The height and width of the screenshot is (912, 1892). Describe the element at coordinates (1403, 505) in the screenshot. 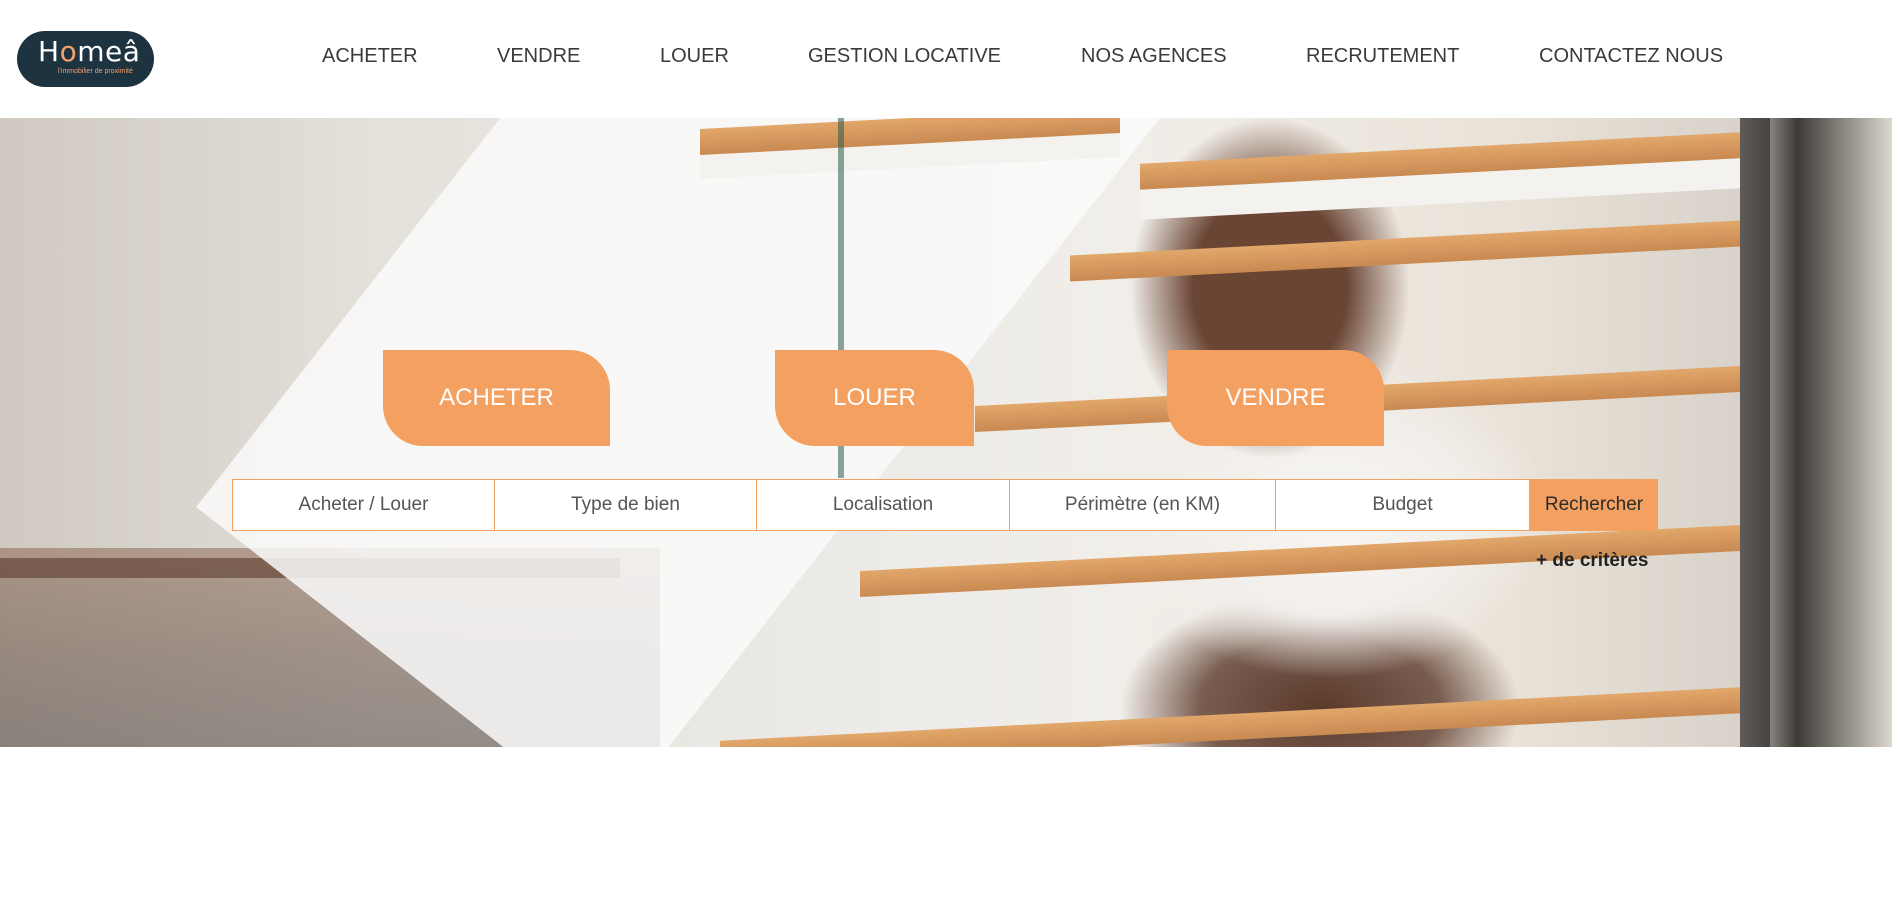

I see `budget-input: Budget` at that location.